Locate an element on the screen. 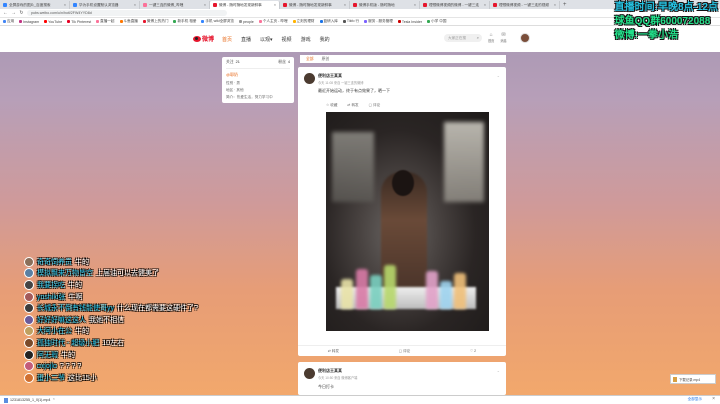 The image size is (720, 404). show-all-downloads-link: 全部显示 is located at coordinates (695, 399).